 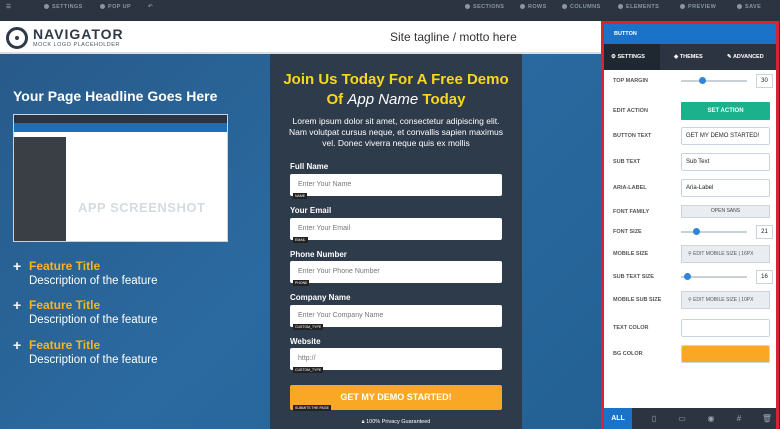 What do you see at coordinates (620, 6) in the screenshot?
I see `elements-icon` at bounding box center [620, 6].